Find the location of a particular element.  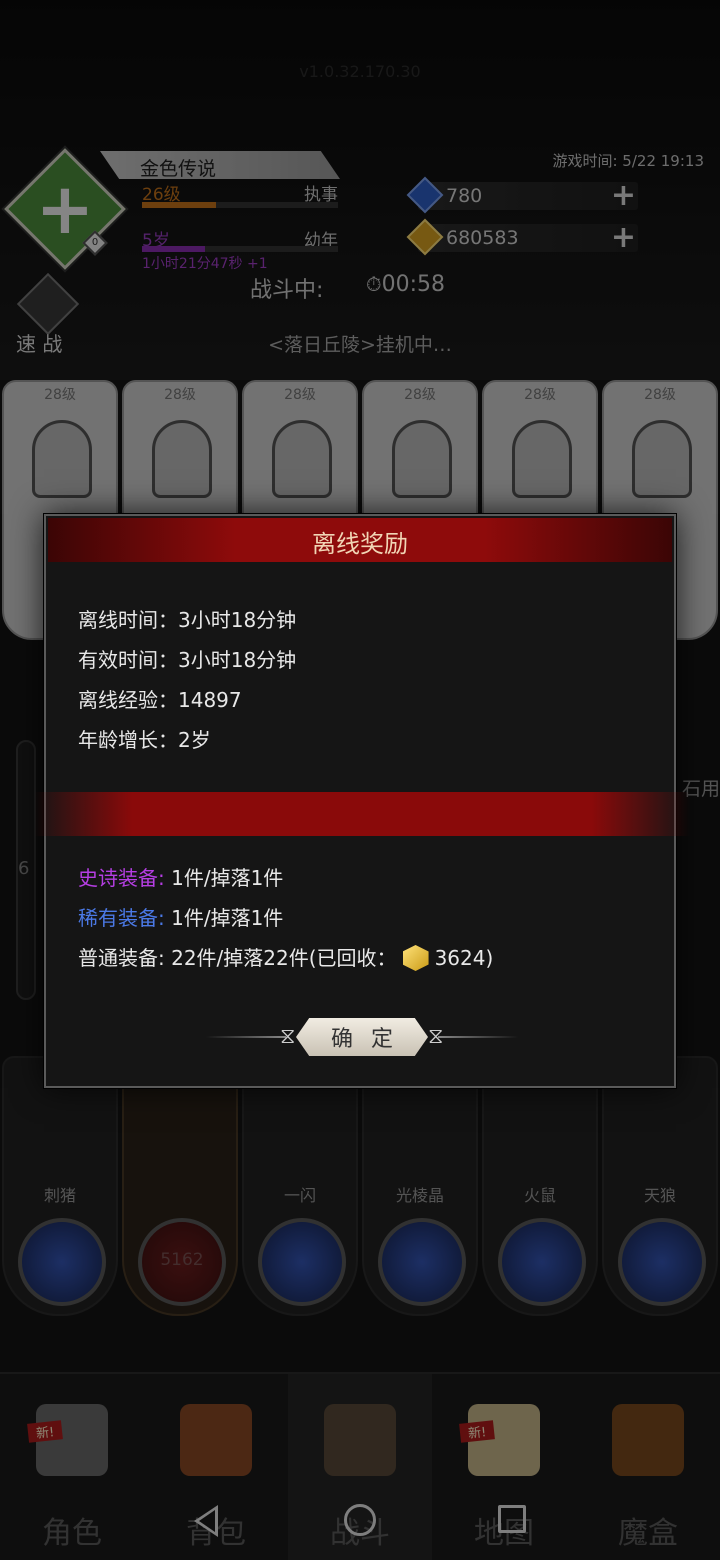

offline-exp-row: 离线经验：14897 is located at coordinates (160, 700).